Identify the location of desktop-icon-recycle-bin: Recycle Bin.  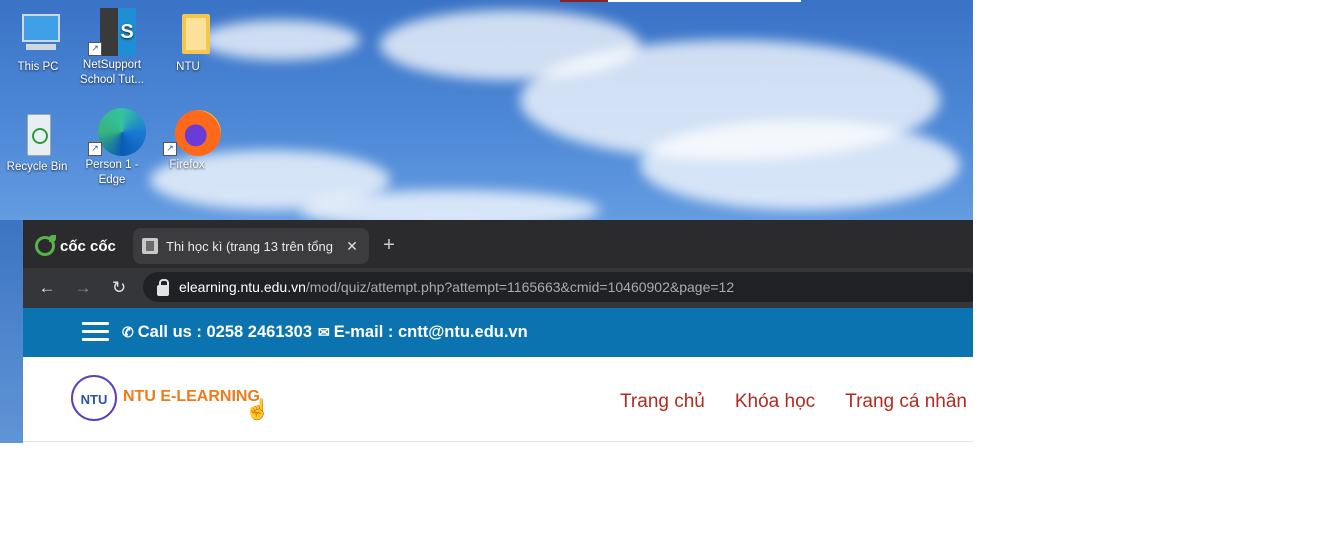
(37, 142).